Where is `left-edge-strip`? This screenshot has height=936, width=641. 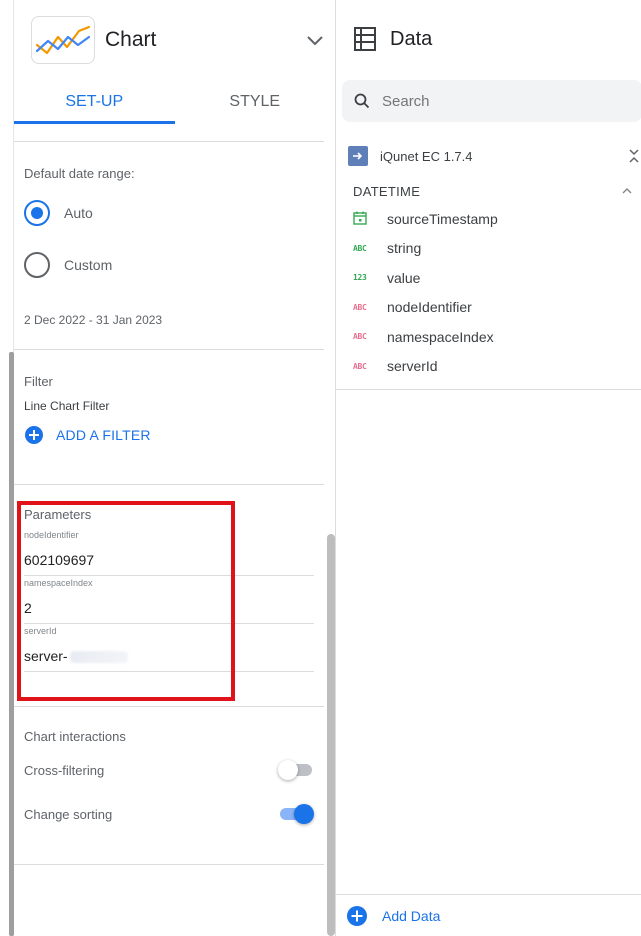
left-edge-strip is located at coordinates (7, 468).